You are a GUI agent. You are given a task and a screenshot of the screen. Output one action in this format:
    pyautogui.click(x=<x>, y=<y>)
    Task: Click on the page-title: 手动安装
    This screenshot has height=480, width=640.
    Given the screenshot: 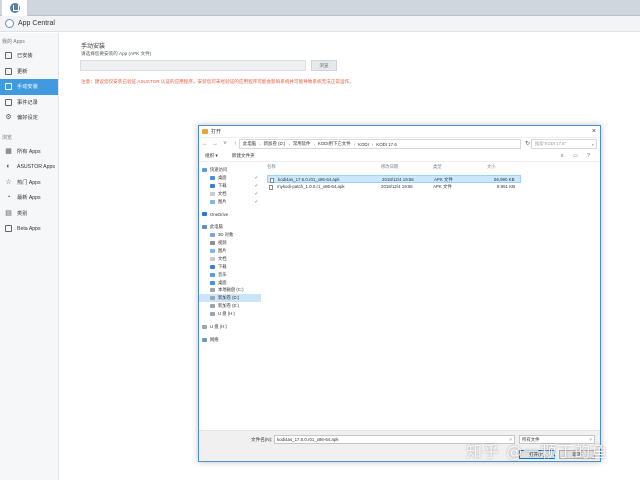 What is the action you would take?
    pyautogui.click(x=93, y=47)
    